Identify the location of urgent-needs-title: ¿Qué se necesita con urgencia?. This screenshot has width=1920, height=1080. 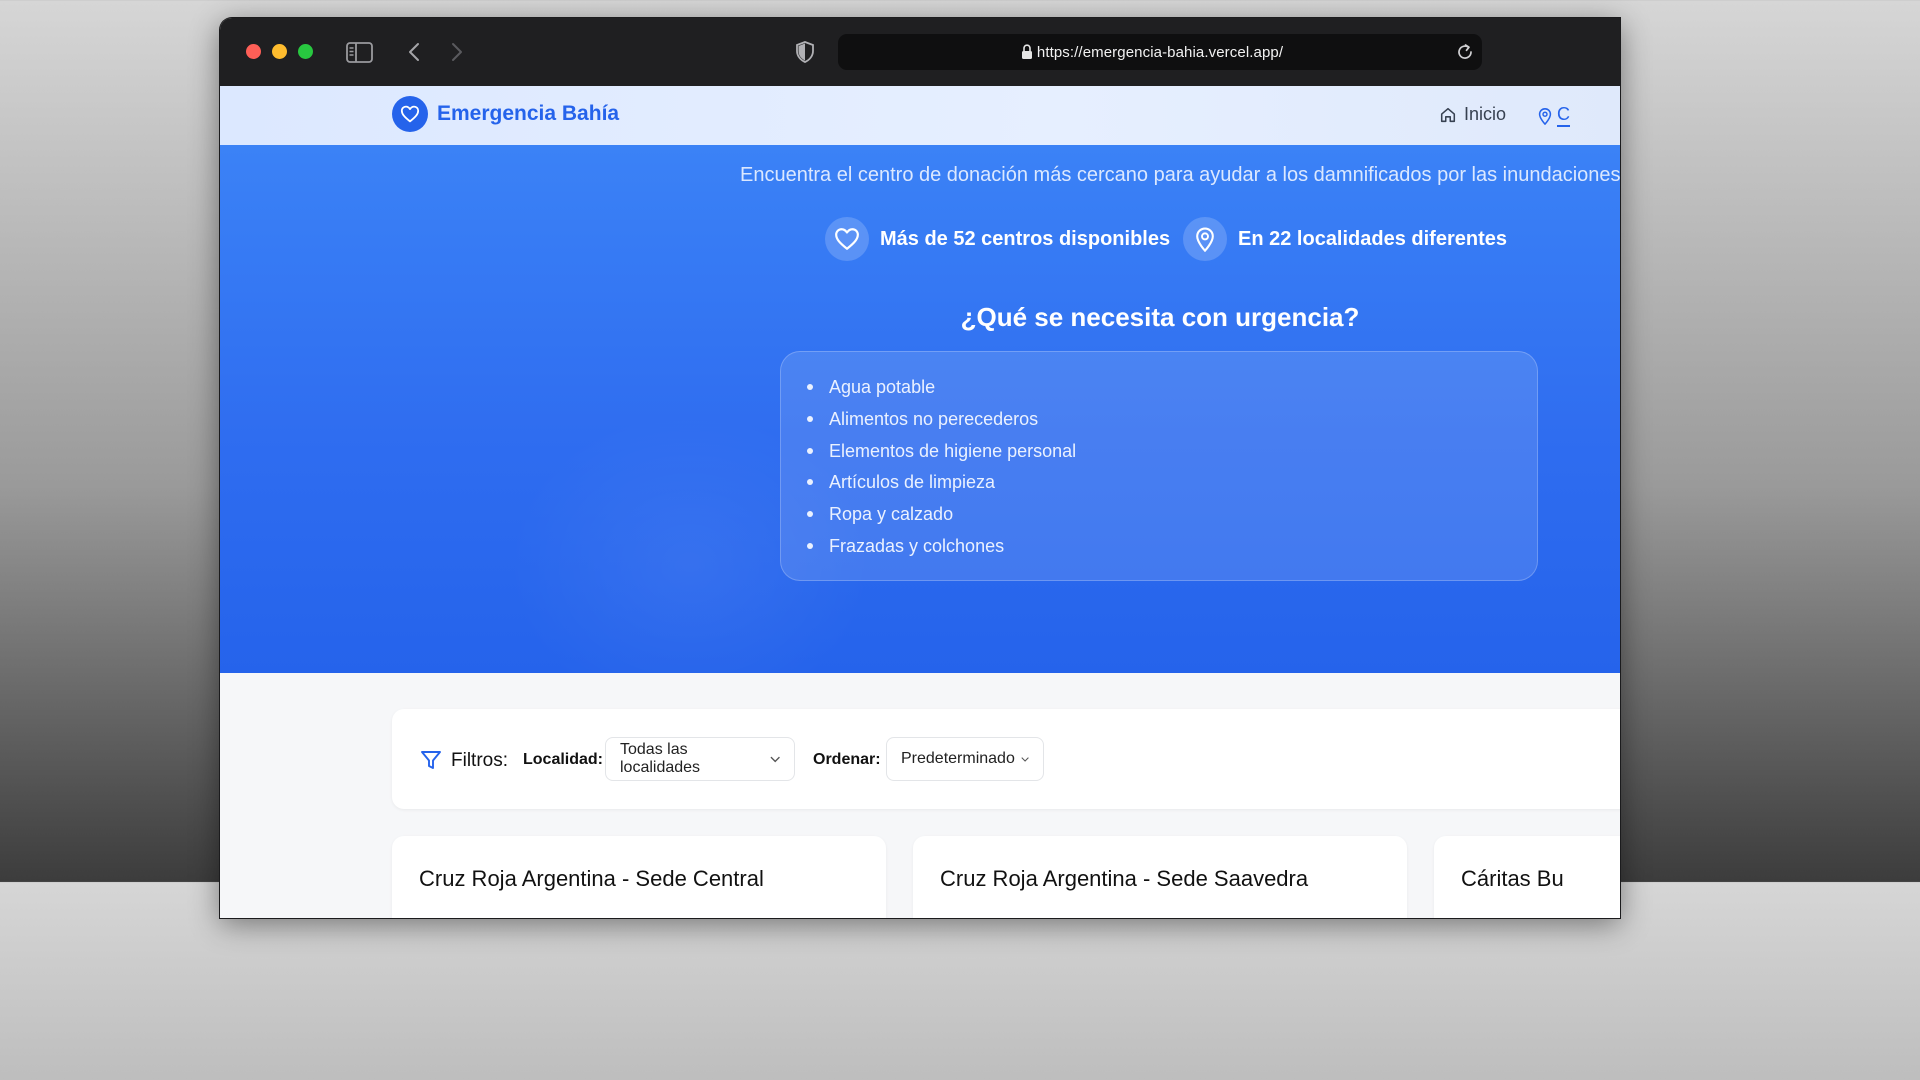
(1160, 317).